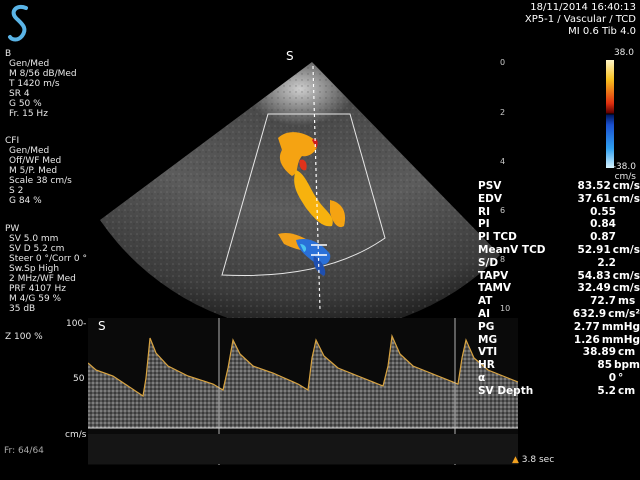  Describe the element at coordinates (559, 365) in the screenshot. I see `measurement-row: HR 85 bpm` at that location.